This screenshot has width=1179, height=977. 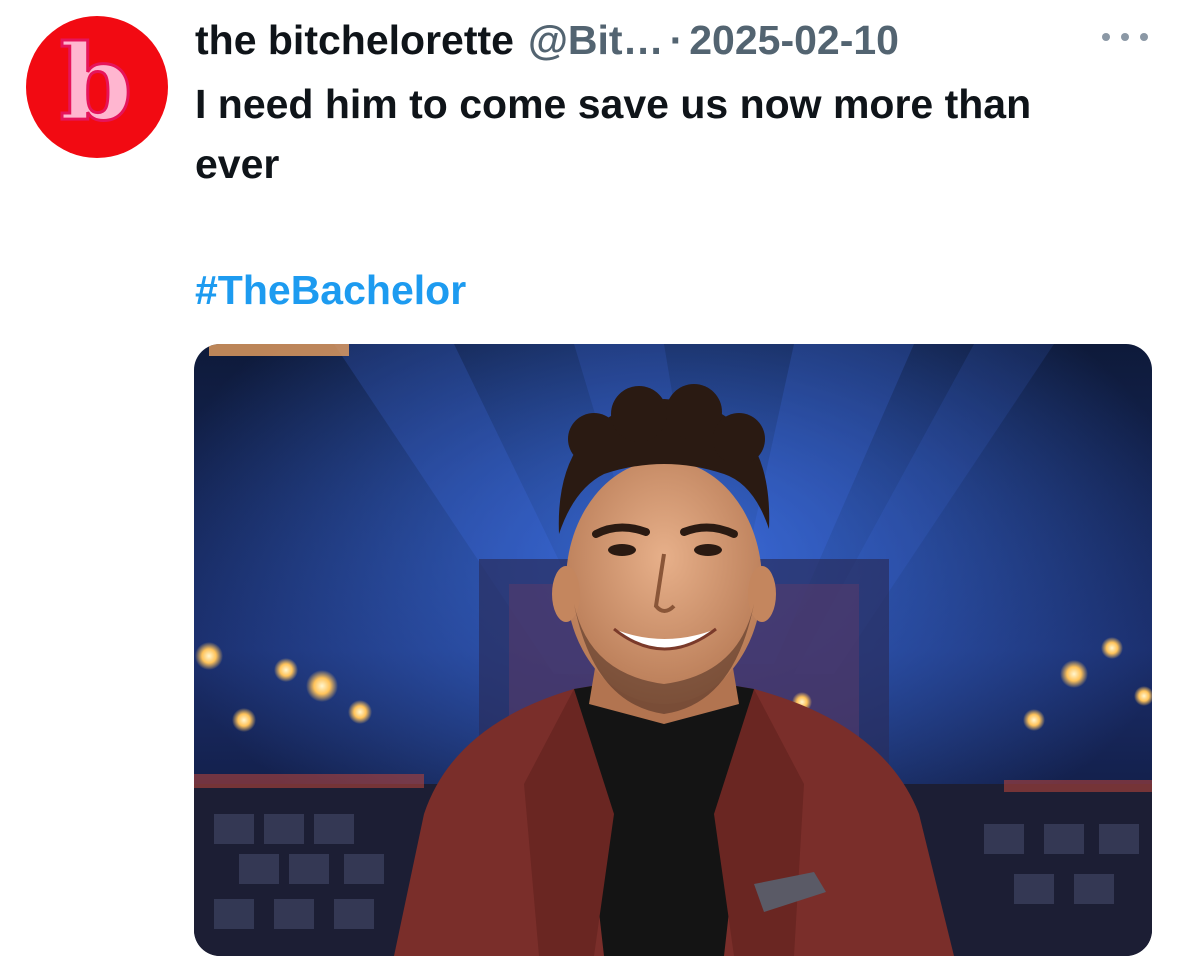 I want to click on avatar: b, so click(x=97, y=87).